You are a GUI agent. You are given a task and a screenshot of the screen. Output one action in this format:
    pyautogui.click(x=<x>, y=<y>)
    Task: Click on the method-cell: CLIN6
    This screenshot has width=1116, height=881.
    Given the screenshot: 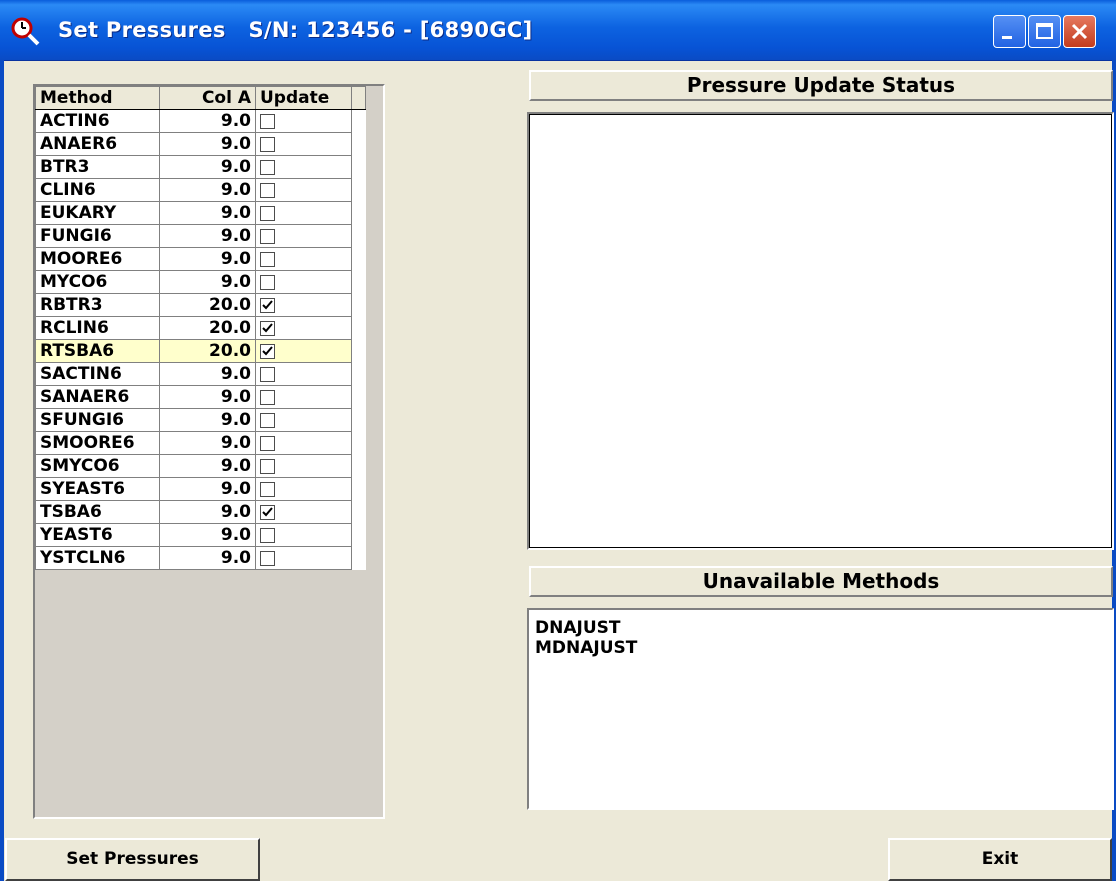 What is the action you would take?
    pyautogui.click(x=97, y=190)
    